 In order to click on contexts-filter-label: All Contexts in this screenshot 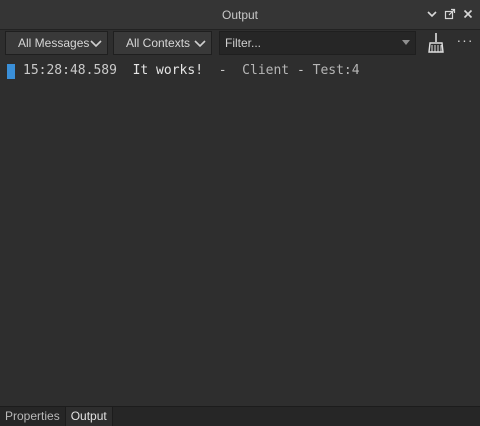, I will do `click(158, 43)`.